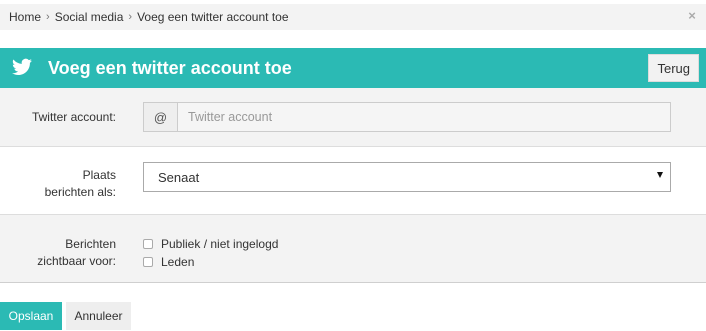  I want to click on breadcrumb-current: Voeg een twitter account toe, so click(213, 17).